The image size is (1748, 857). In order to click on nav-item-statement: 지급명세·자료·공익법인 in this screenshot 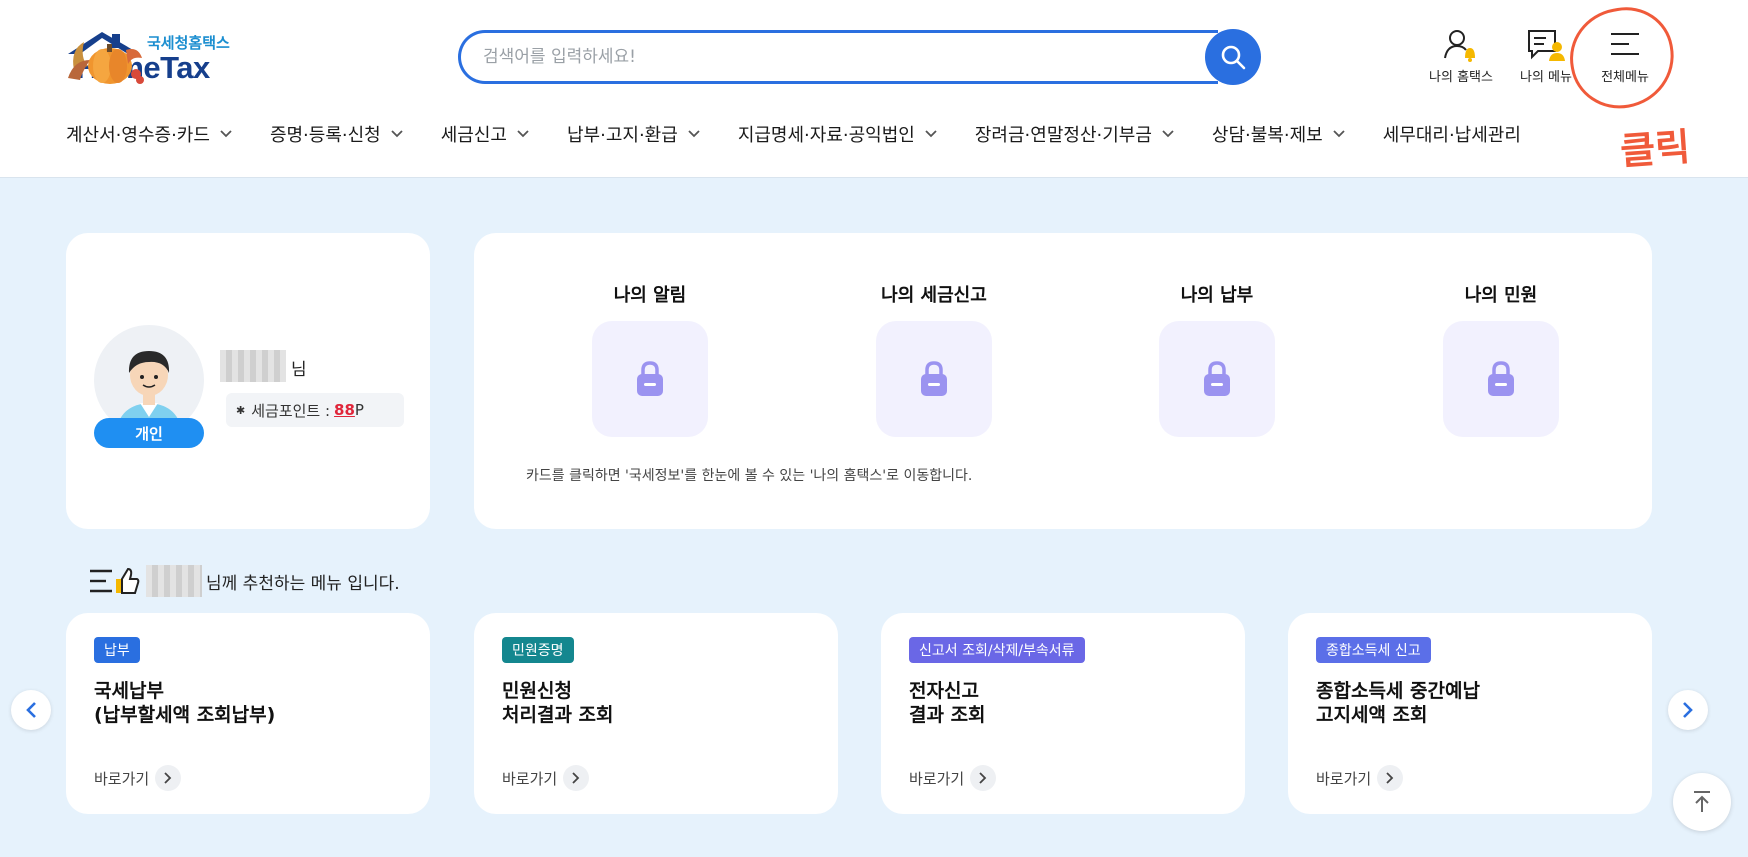, I will do `click(837, 134)`.